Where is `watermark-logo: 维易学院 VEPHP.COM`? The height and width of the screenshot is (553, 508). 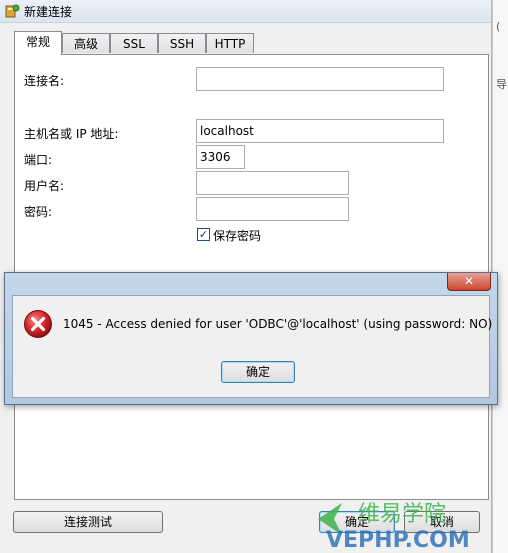 watermark-logo: 维易学院 VEPHP.COM is located at coordinates (394, 526).